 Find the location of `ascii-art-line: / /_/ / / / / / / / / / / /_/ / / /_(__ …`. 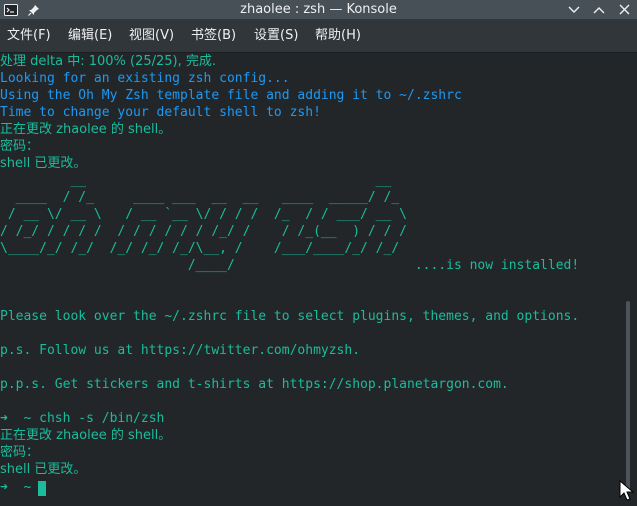

ascii-art-line: / /_/ / / / / / / / / / / /_/ / / /_(__ … is located at coordinates (203, 231).